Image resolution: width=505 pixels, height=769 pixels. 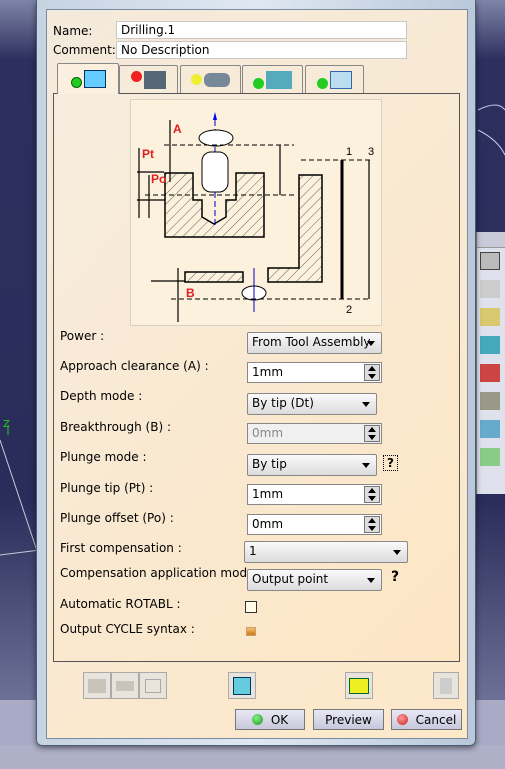 I want to click on preview-button: Preview, so click(x=348, y=719).